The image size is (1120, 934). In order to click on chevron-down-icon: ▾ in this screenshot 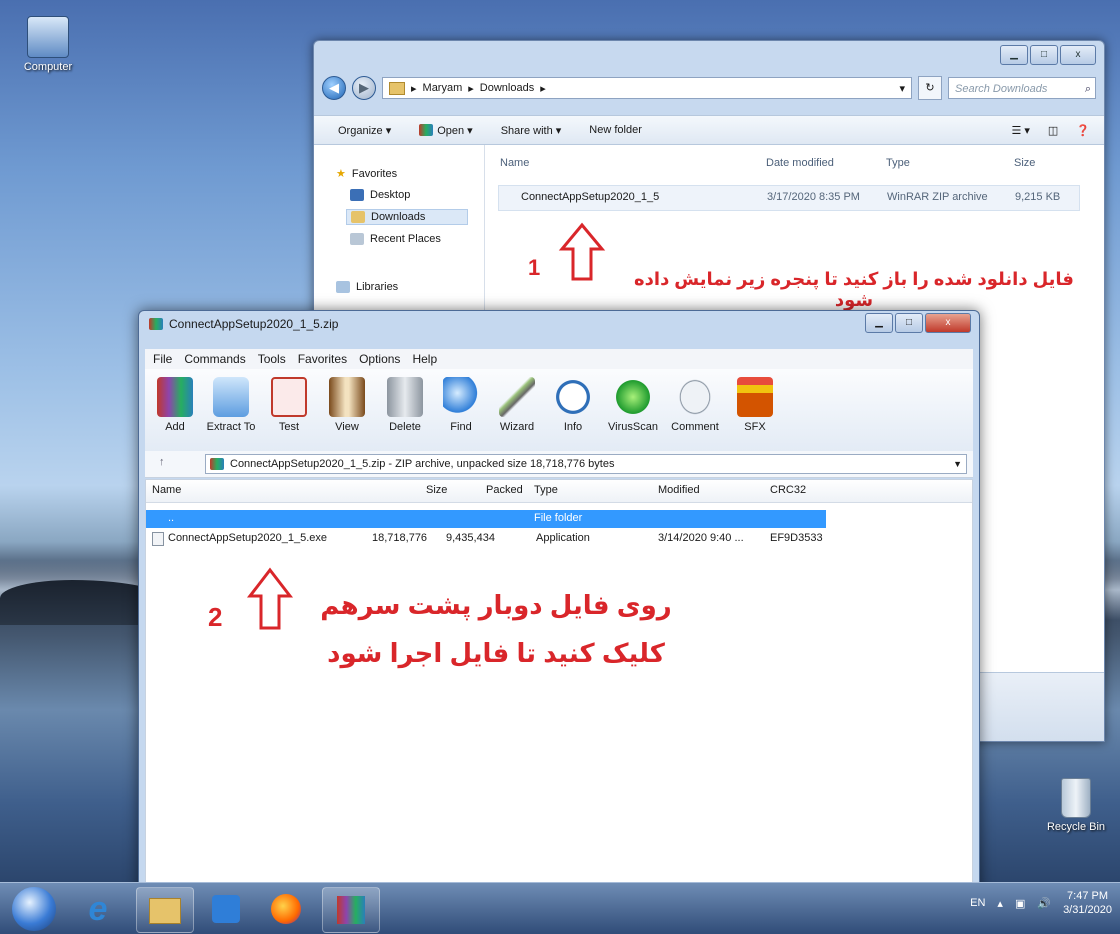, I will do `click(902, 88)`.